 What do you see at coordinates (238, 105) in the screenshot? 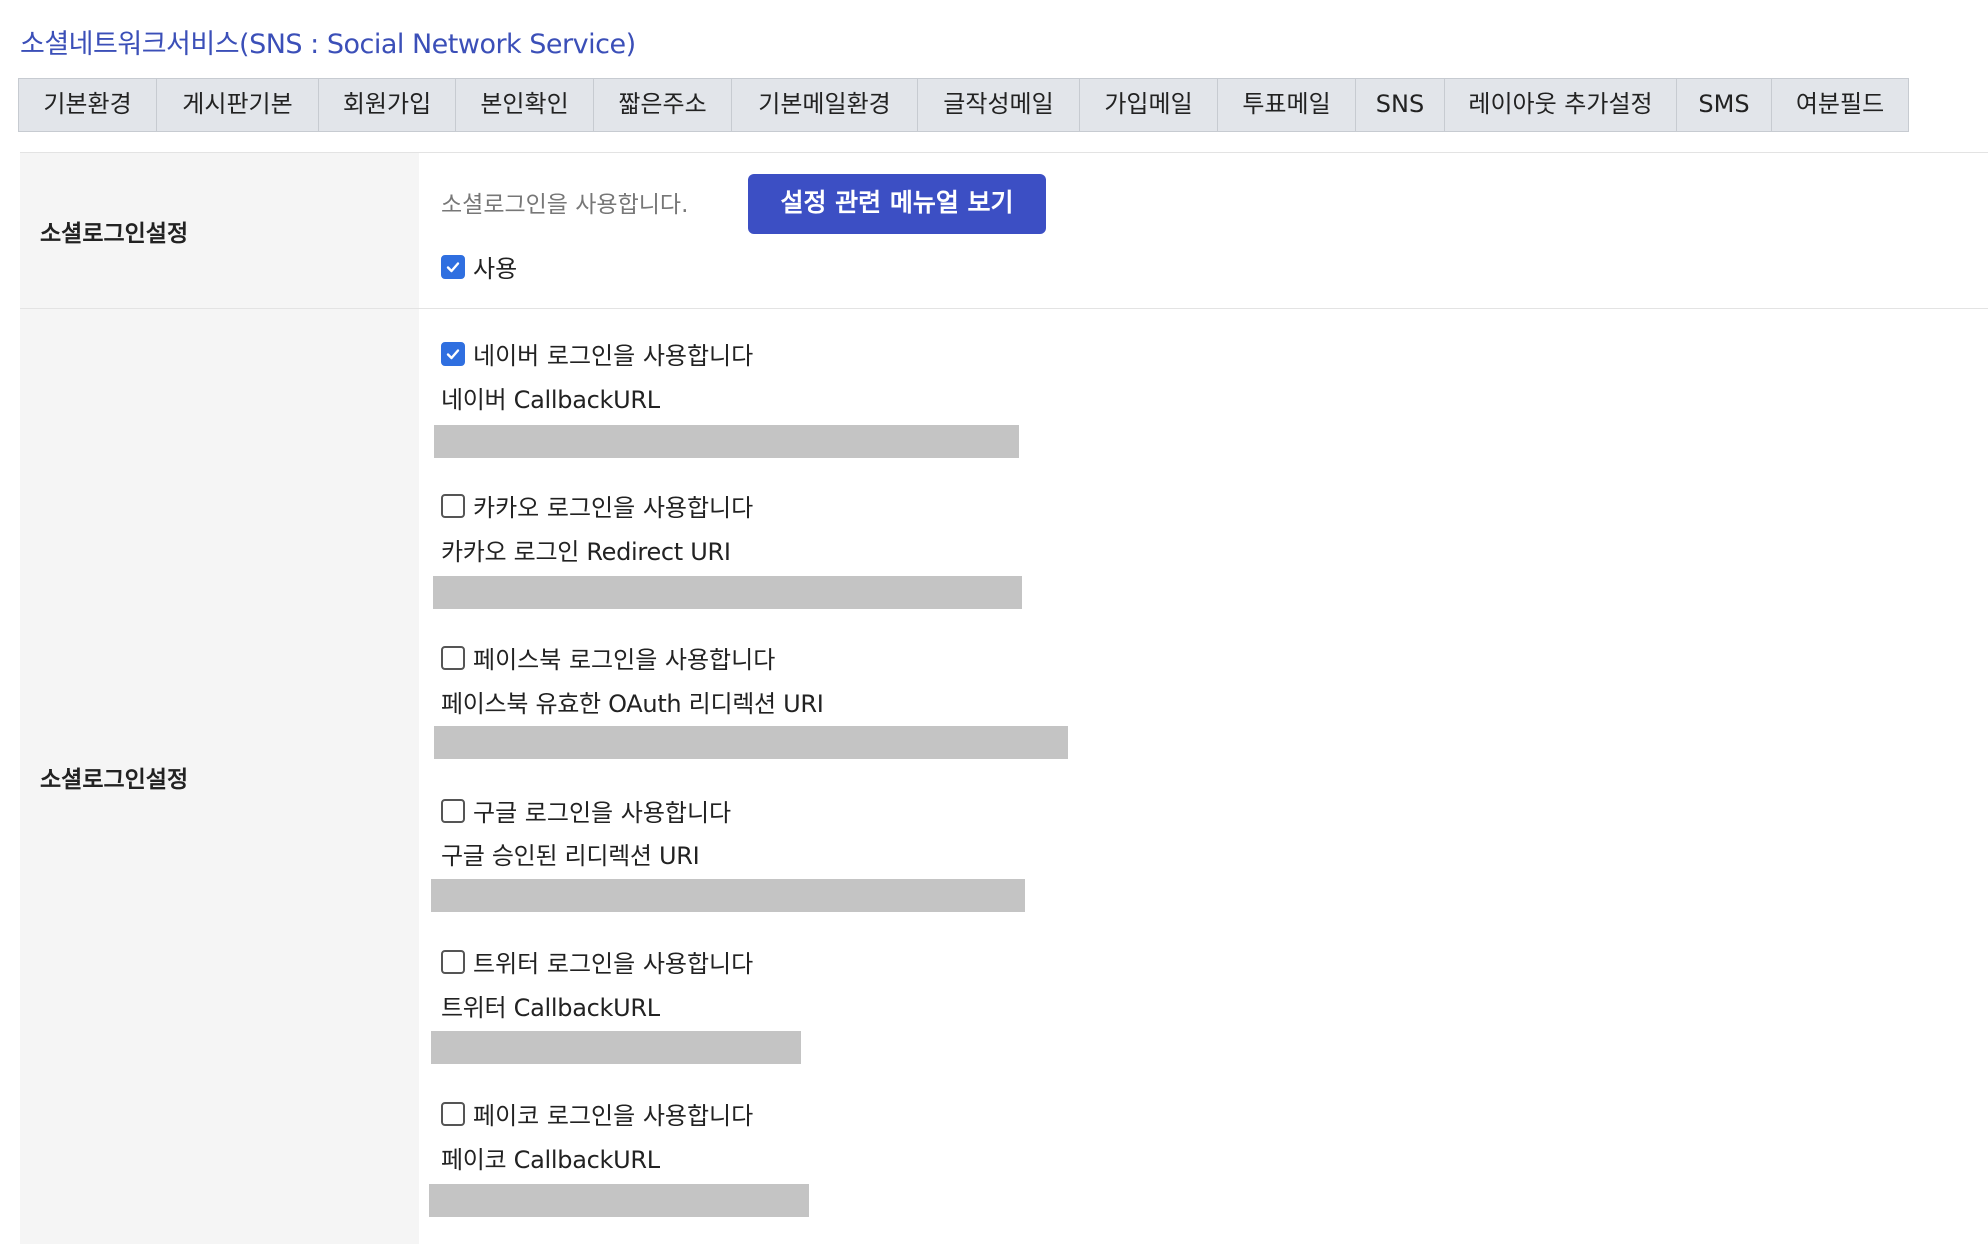
I see `tab-board-basic: 게시판기본` at bounding box center [238, 105].